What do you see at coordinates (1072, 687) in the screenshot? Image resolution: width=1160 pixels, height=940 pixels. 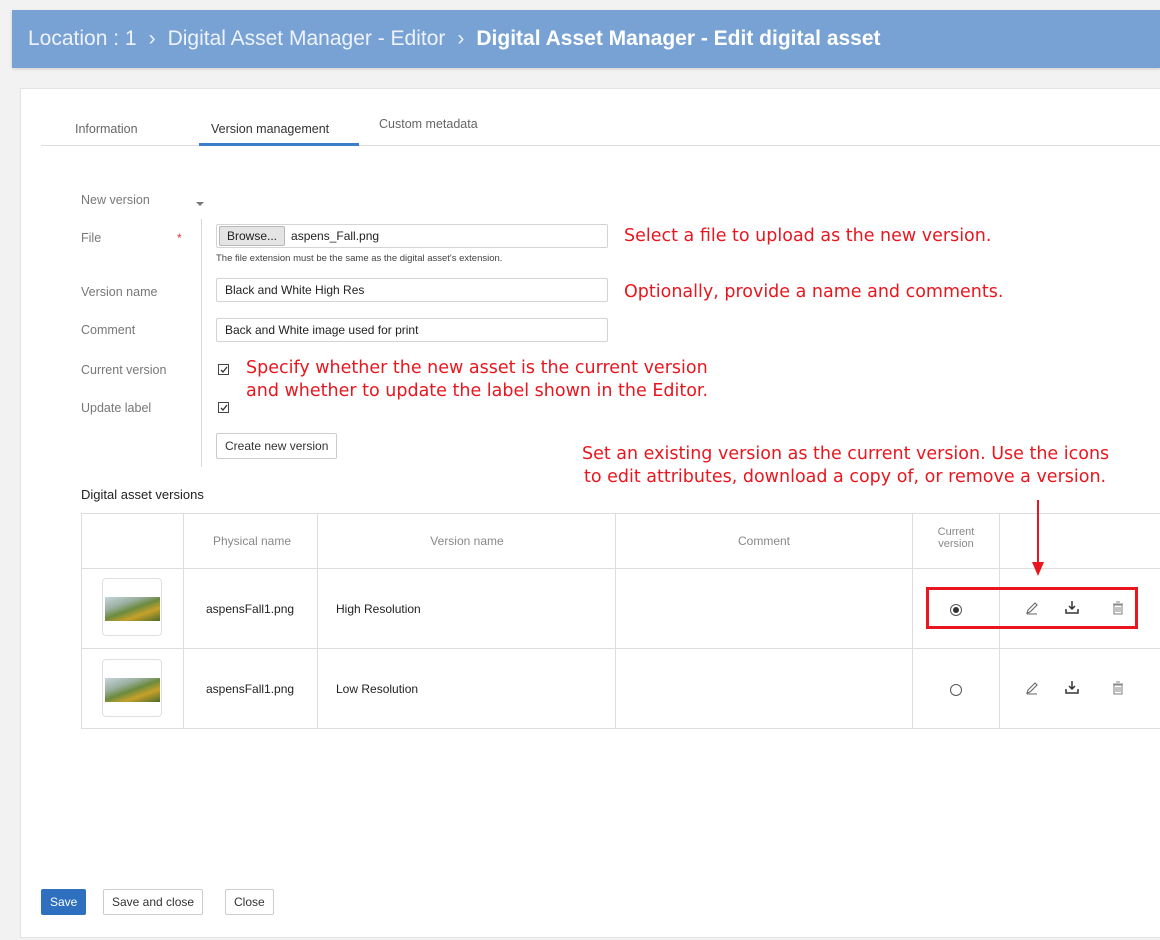 I see `download-icon` at bounding box center [1072, 687].